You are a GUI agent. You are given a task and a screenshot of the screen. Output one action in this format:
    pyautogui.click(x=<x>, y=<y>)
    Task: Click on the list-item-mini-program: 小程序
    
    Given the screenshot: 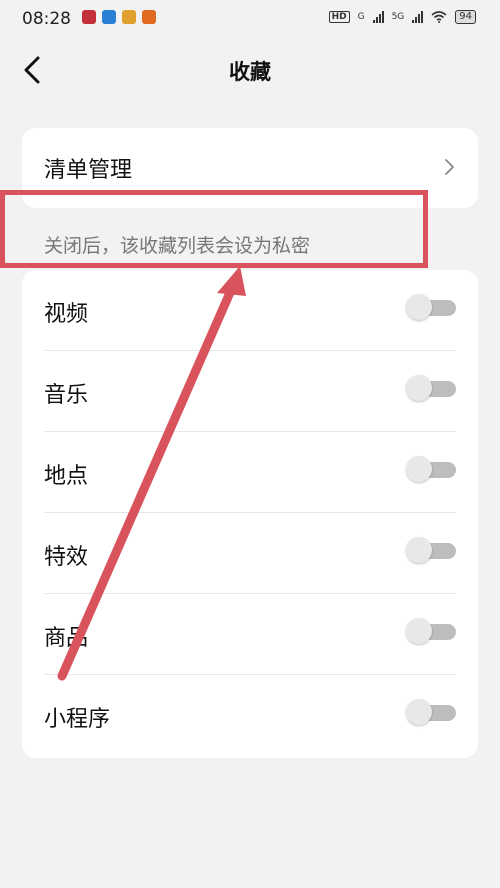 What is the action you would take?
    pyautogui.click(x=261, y=715)
    